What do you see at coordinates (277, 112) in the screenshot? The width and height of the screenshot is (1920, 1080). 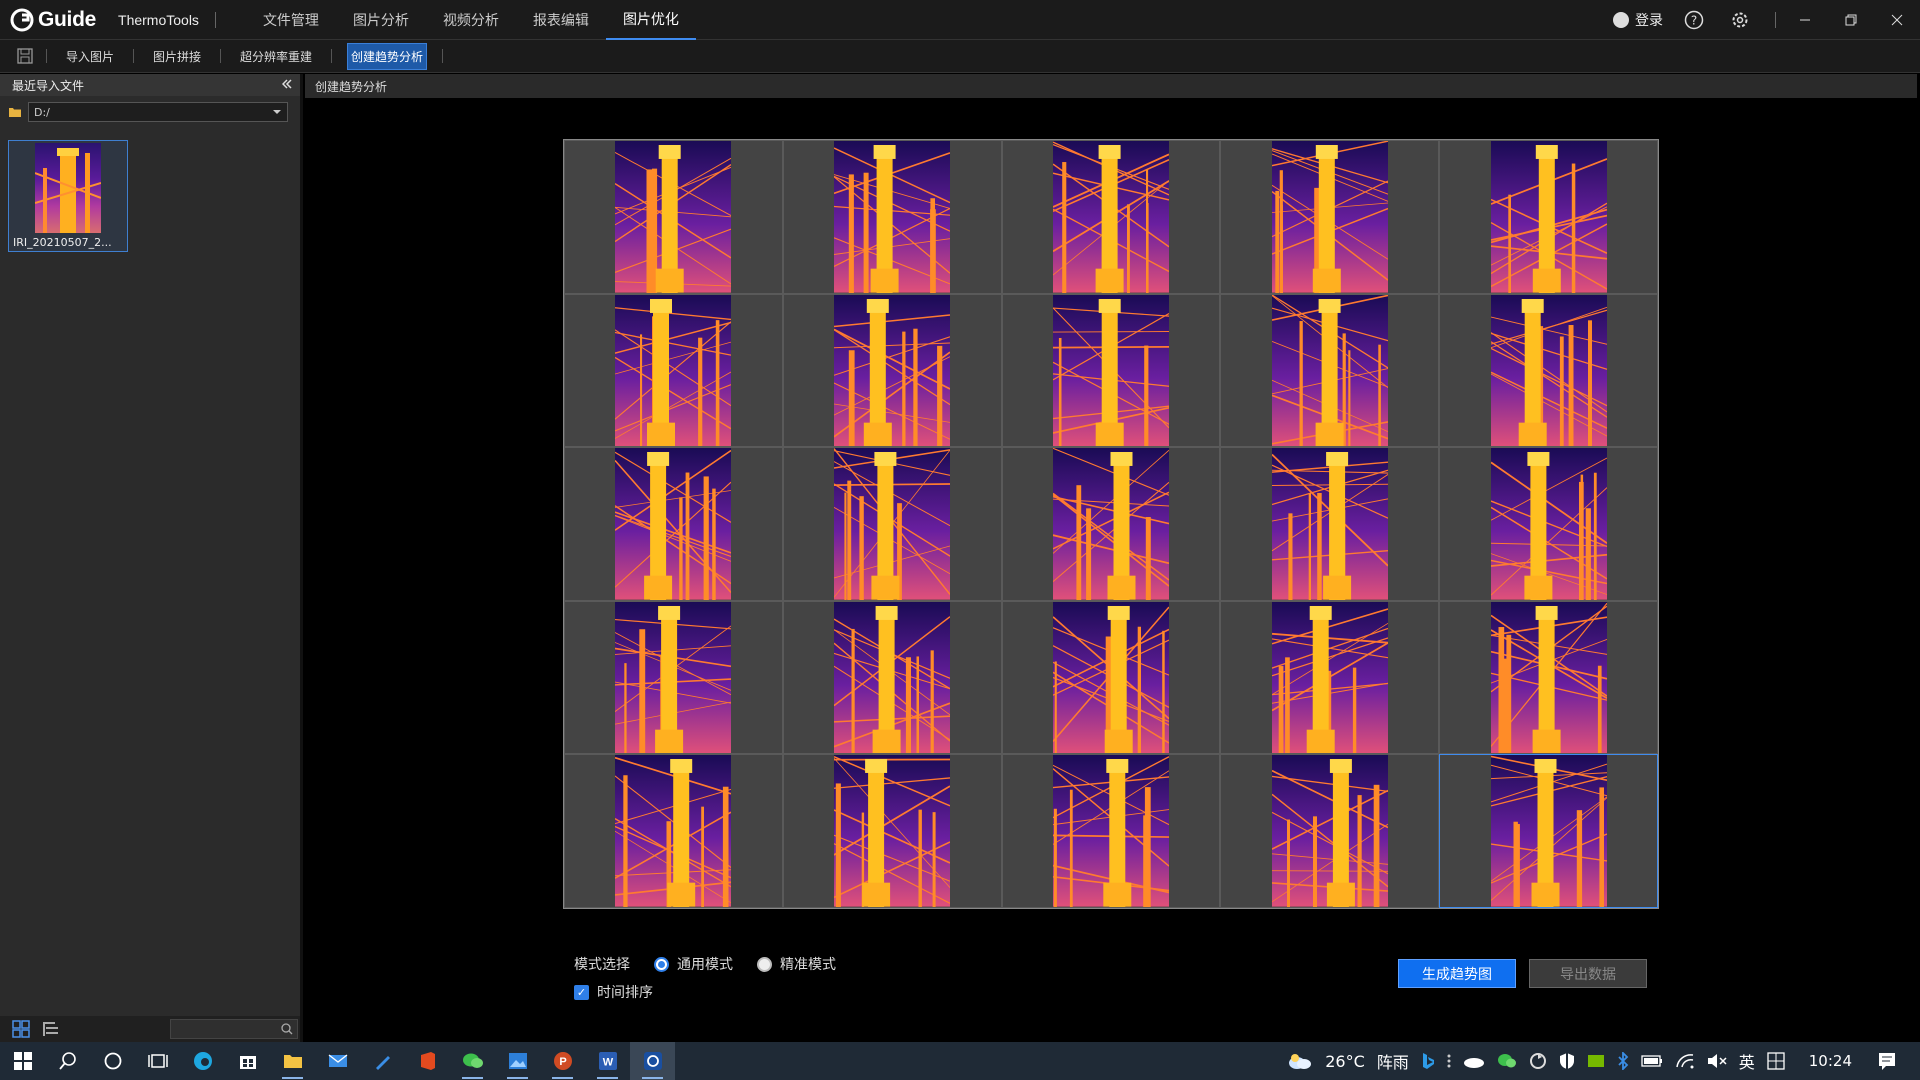 I see `chevron-down-icon` at bounding box center [277, 112].